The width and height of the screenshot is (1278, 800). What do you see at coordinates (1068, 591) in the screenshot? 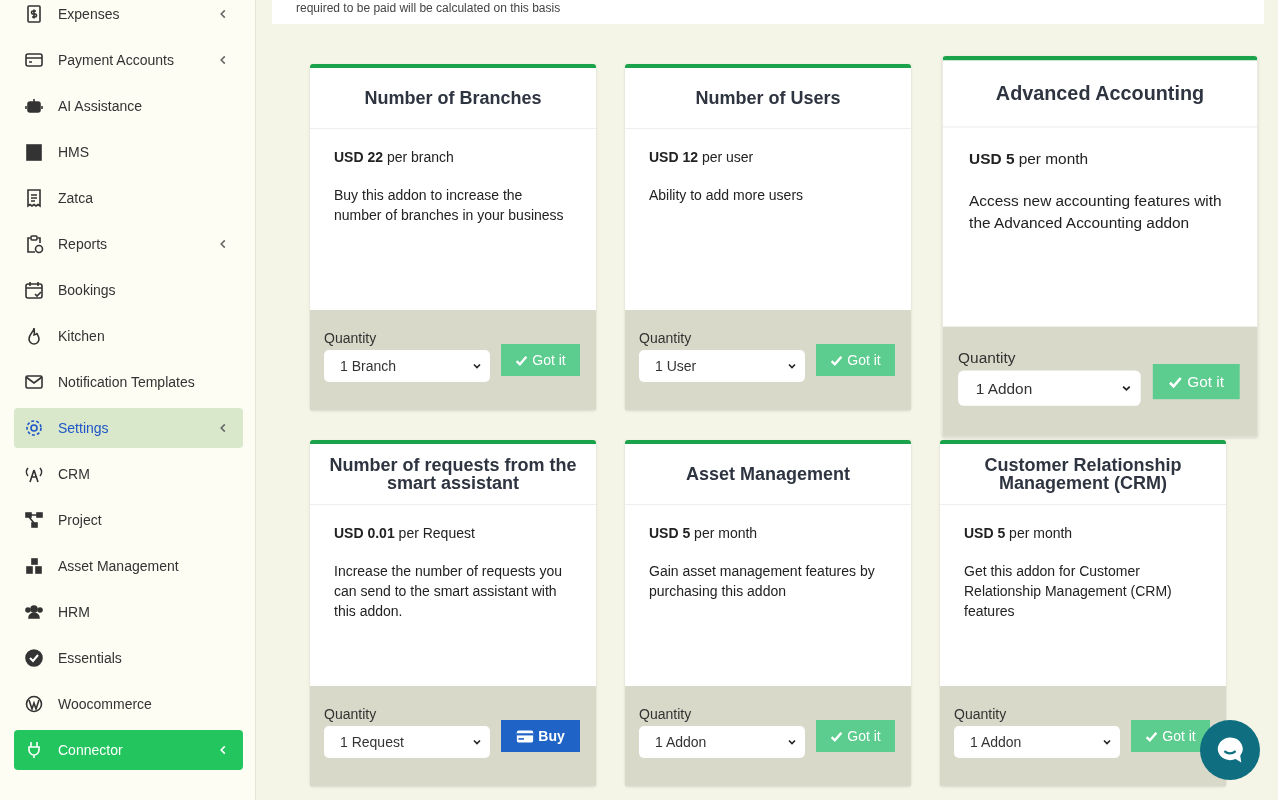
I see `description-text: Get this addon for Customer Relationship Management (CRM) features` at bounding box center [1068, 591].